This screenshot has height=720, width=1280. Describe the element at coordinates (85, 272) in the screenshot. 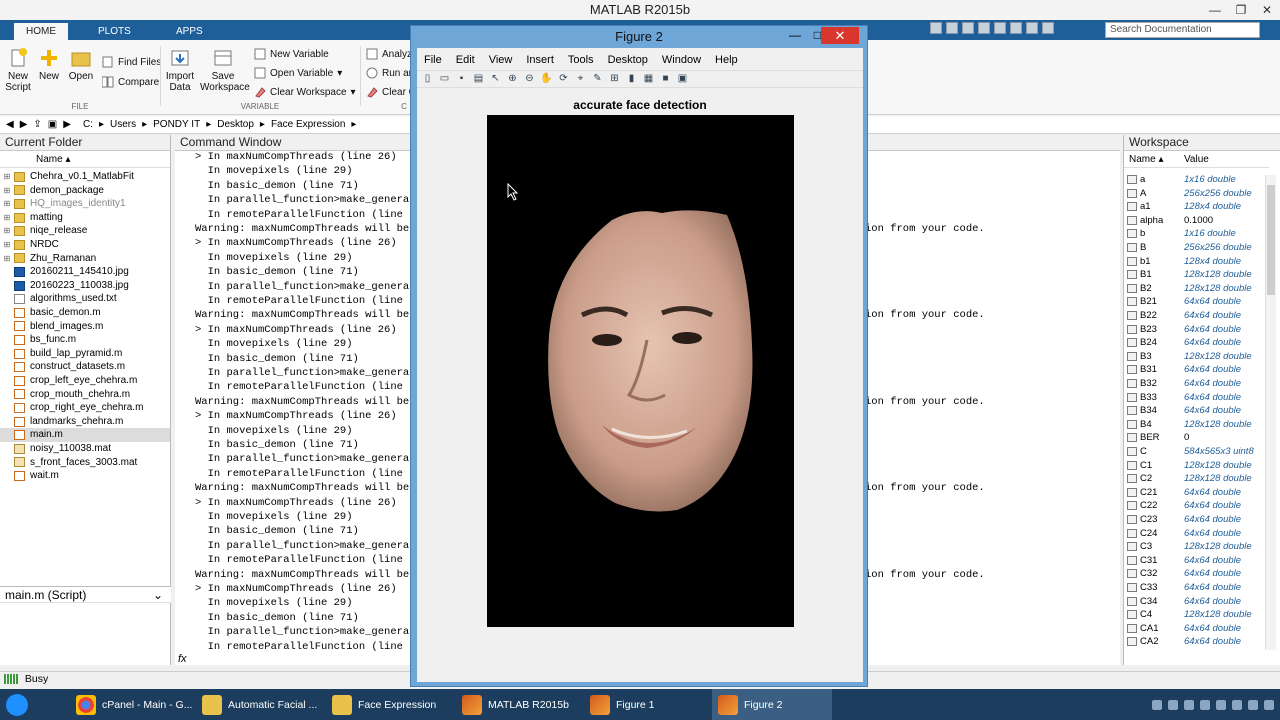

I see `file-list-item: 20160211_145410.jpg` at that location.